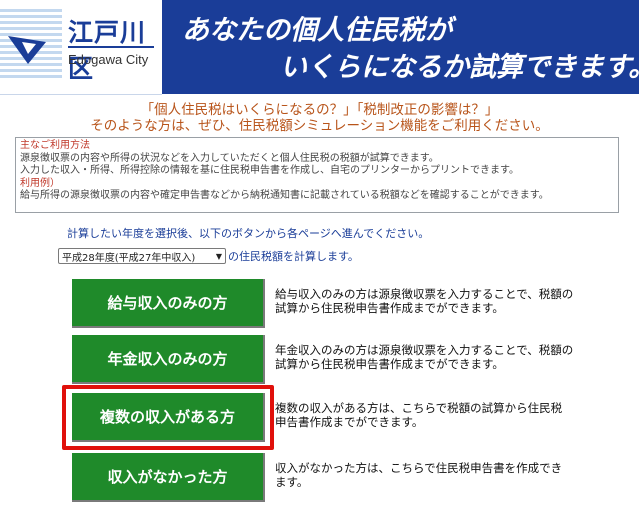 The height and width of the screenshot is (512, 639). Describe the element at coordinates (218, 256) in the screenshot. I see `chevron-down-icon: ▼` at that location.